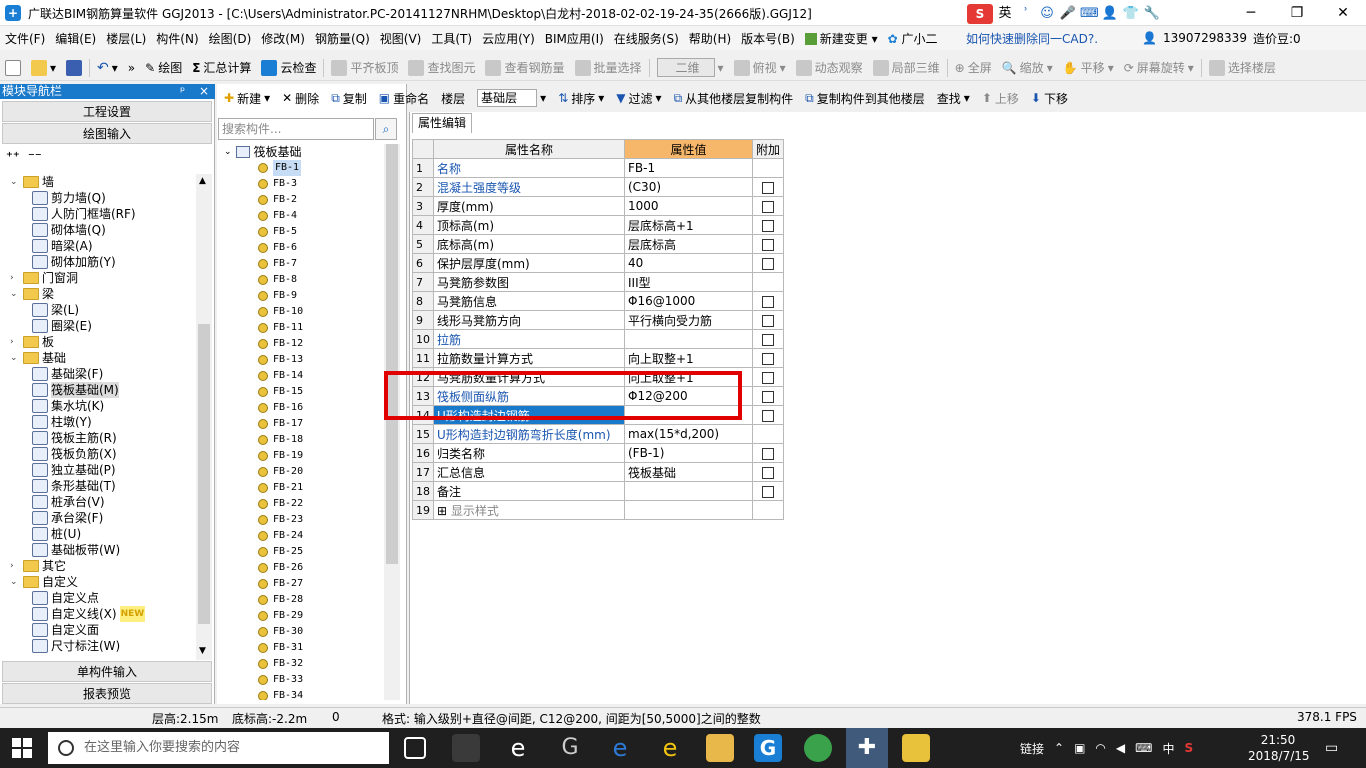 This screenshot has width=1366, height=768. I want to click on property-row: 19 ⊞ 显示样式, so click(598, 510).